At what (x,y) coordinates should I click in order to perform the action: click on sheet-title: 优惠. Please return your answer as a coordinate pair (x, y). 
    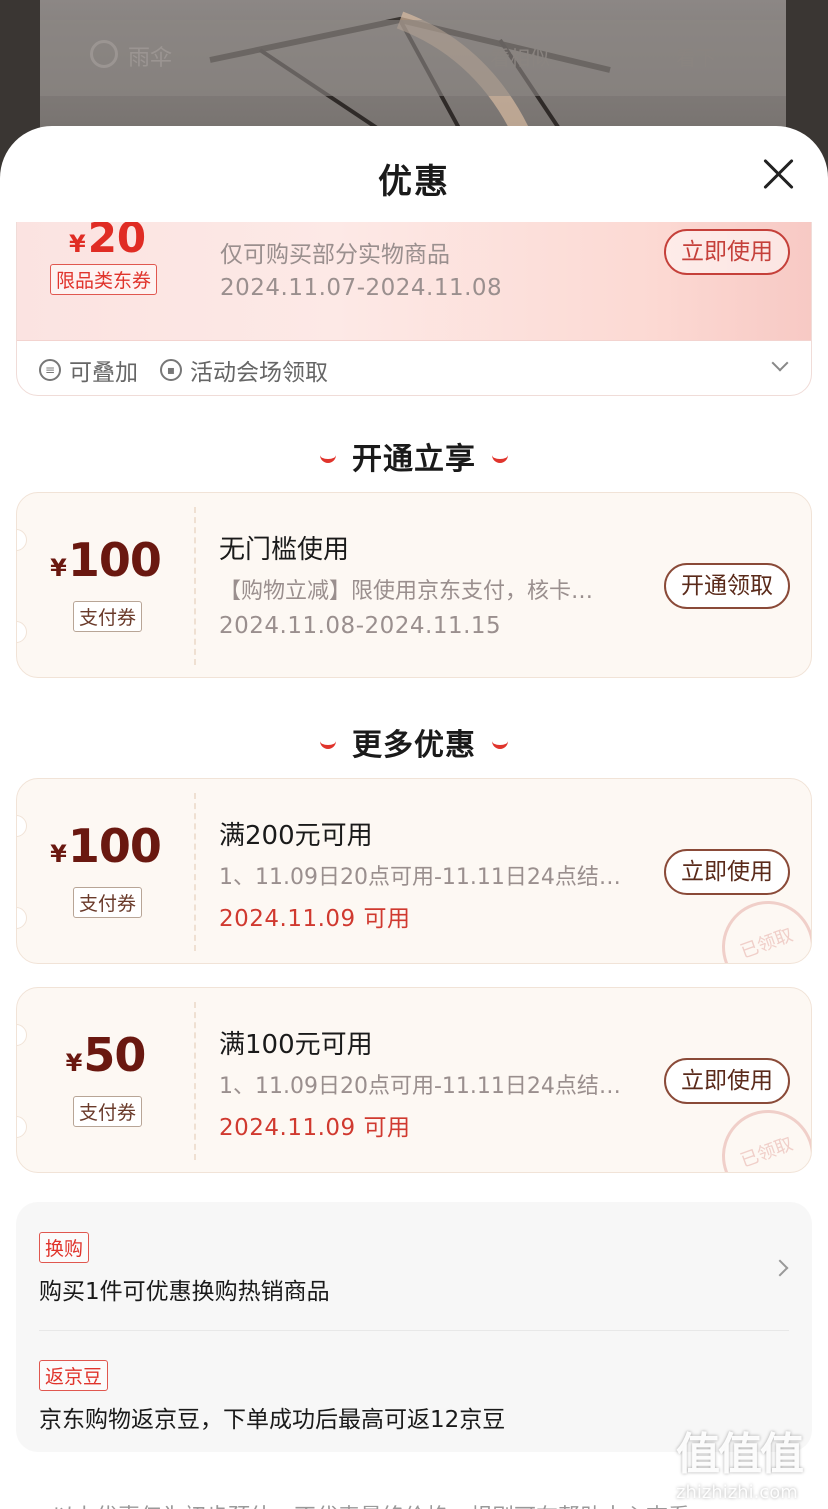
    Looking at the image, I should click on (414, 182).